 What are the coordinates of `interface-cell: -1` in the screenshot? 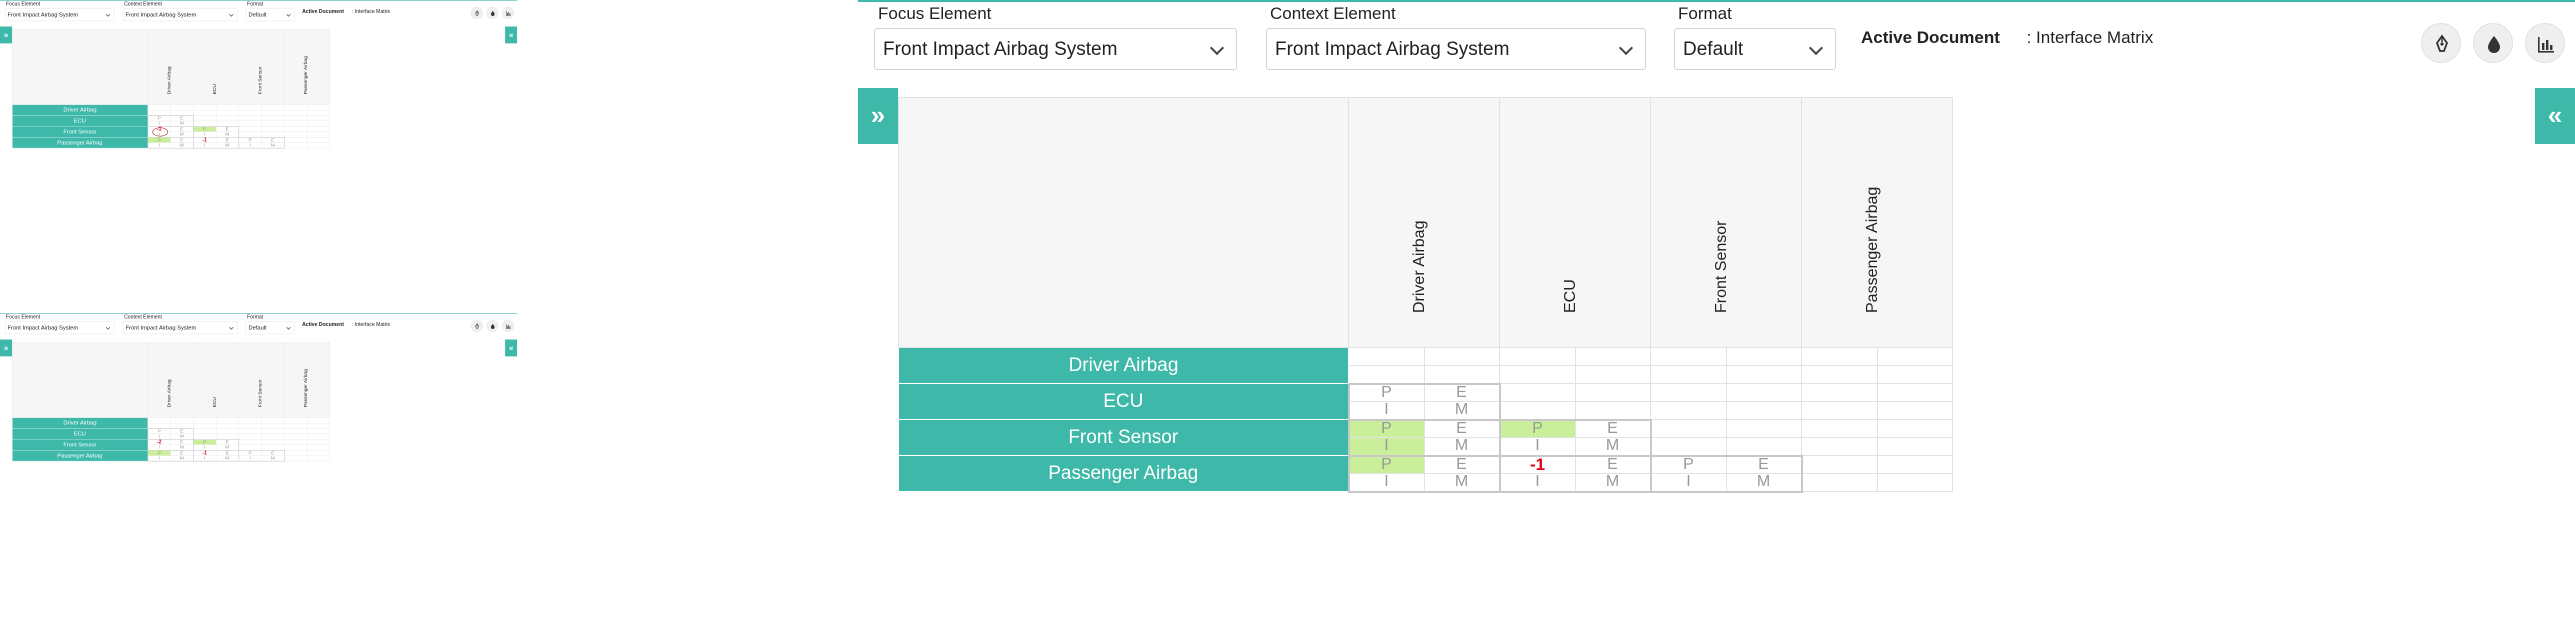 It's located at (1537, 464).